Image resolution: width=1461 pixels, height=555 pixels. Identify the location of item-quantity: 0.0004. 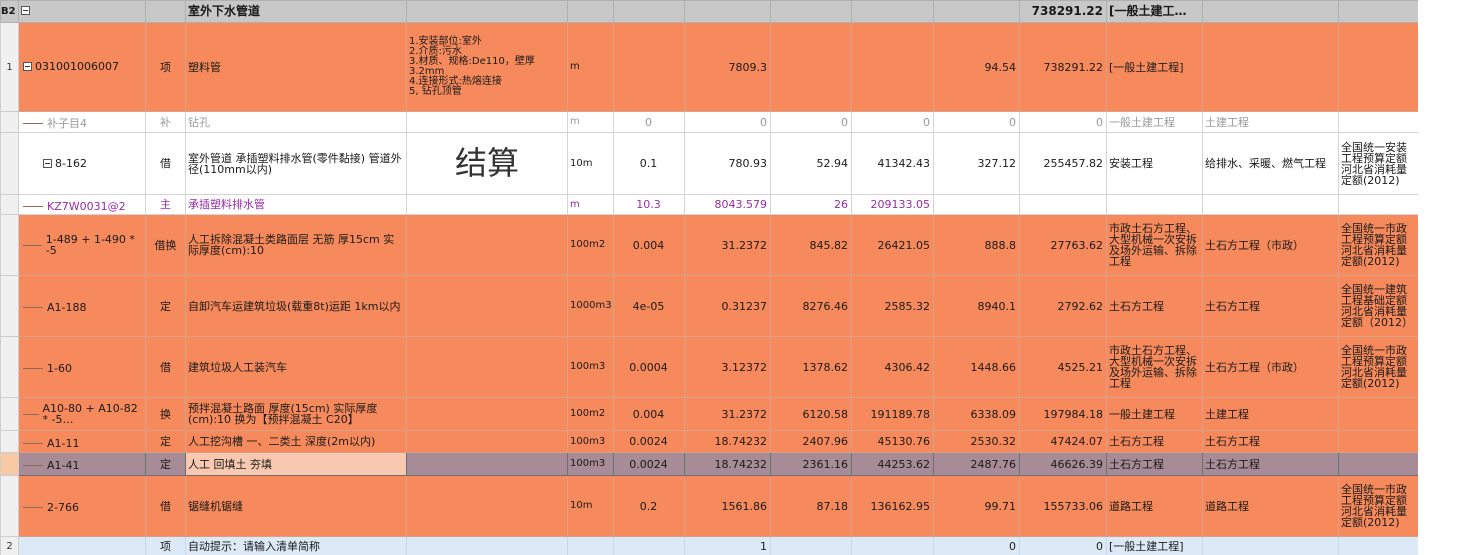
(649, 367).